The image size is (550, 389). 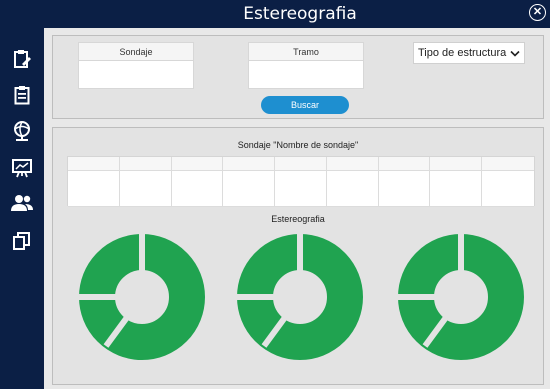 What do you see at coordinates (136, 51) in the screenshot?
I see `sondaje-label: Sondaje` at bounding box center [136, 51].